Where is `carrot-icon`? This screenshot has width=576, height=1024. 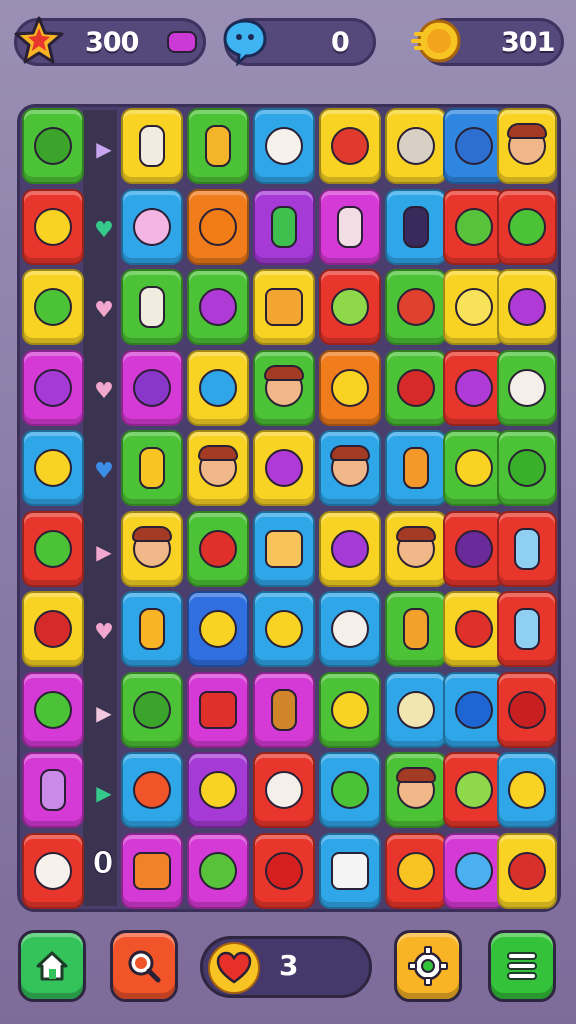
carrot-icon is located at coordinates (152, 790).